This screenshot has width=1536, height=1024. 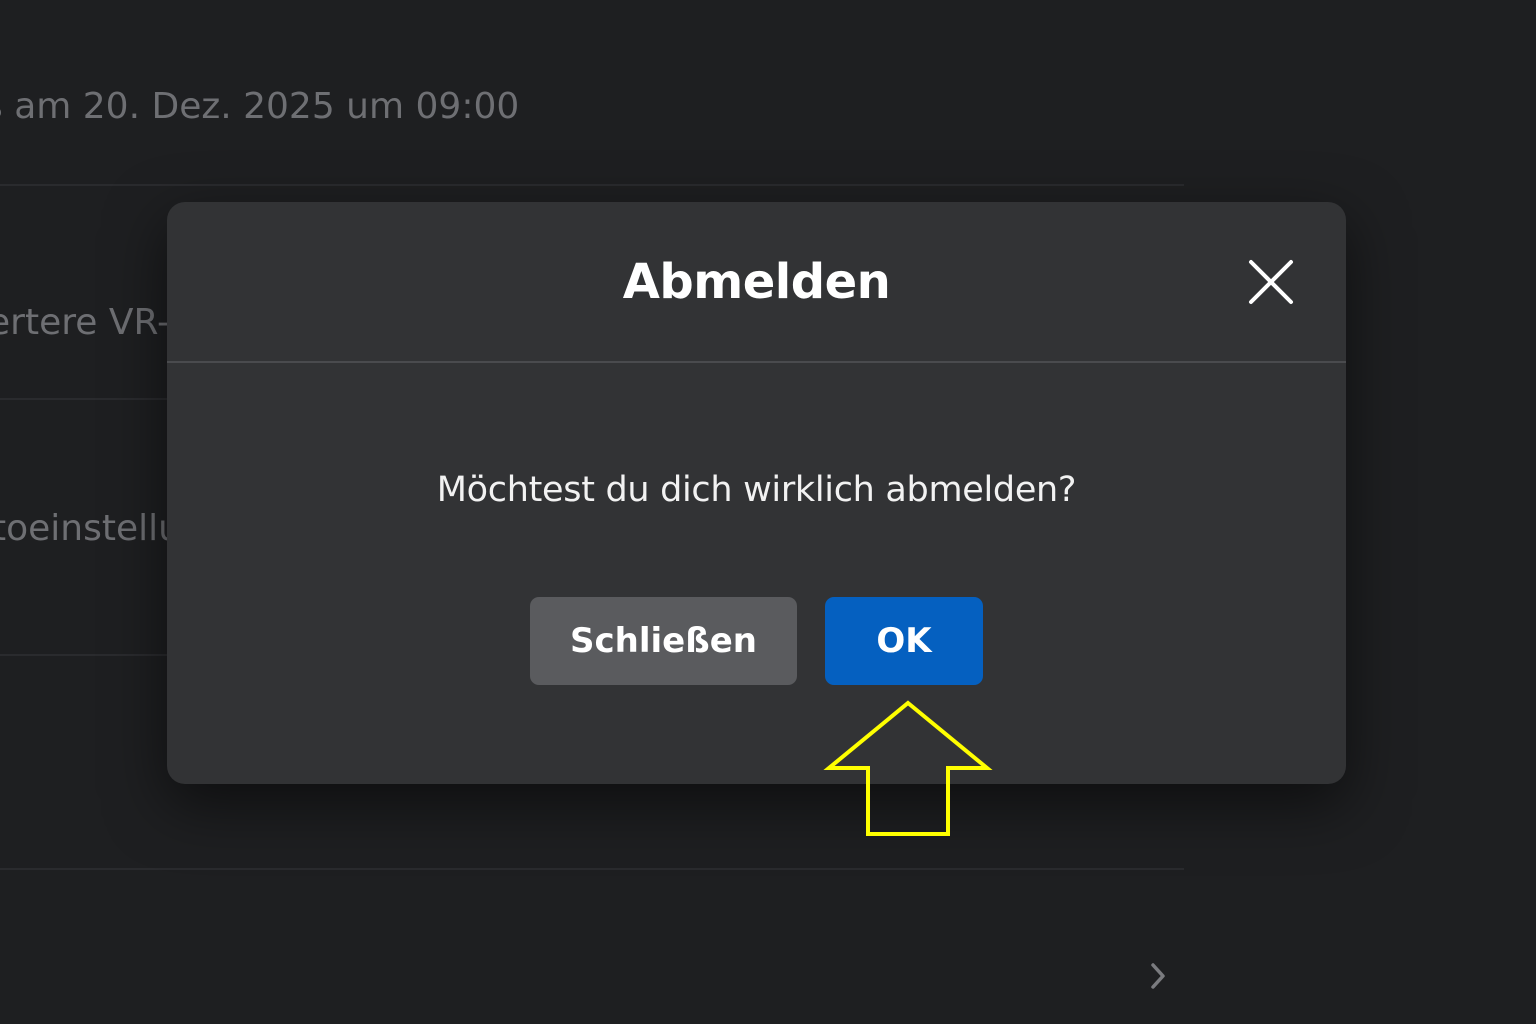 I want to click on annotation-arrow-icon, so click(x=908, y=769).